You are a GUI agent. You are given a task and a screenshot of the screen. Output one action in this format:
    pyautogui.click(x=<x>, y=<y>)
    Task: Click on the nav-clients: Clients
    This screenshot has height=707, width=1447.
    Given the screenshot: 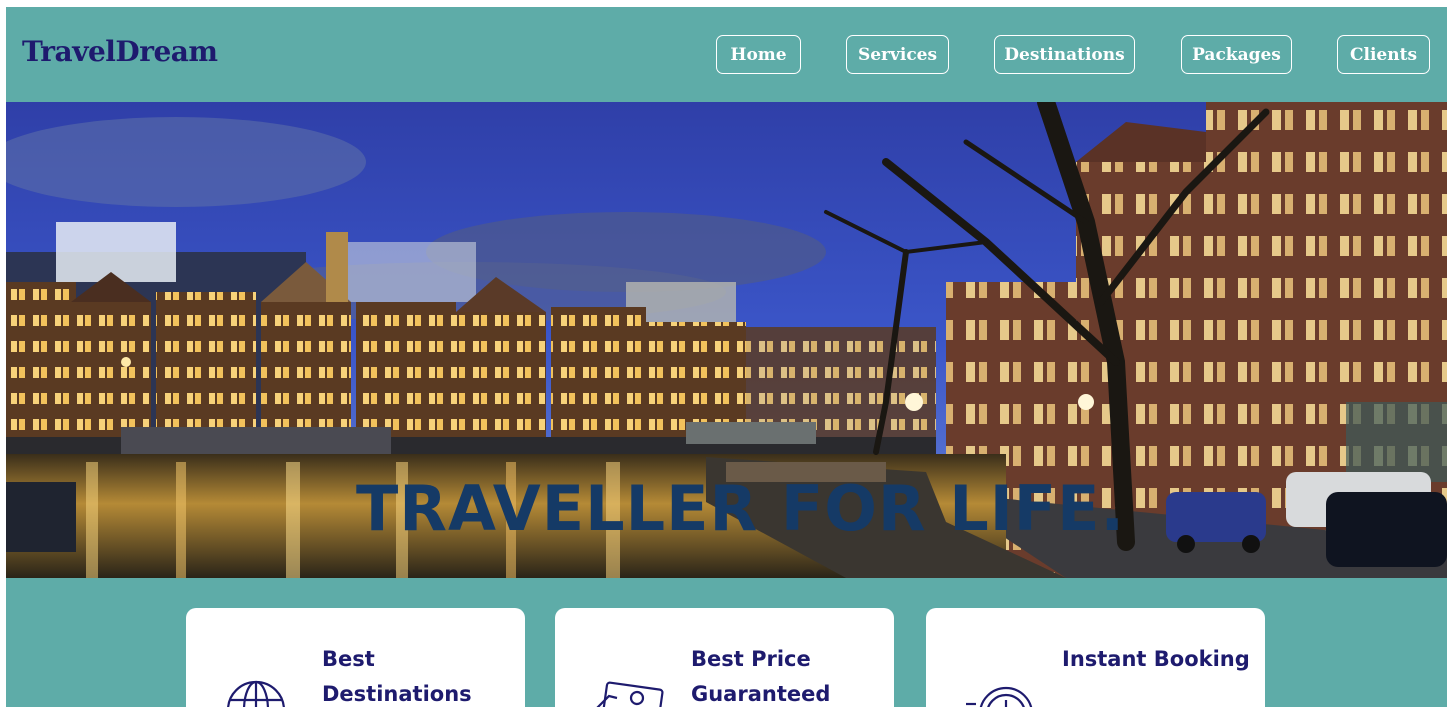 What is the action you would take?
    pyautogui.click(x=1383, y=54)
    